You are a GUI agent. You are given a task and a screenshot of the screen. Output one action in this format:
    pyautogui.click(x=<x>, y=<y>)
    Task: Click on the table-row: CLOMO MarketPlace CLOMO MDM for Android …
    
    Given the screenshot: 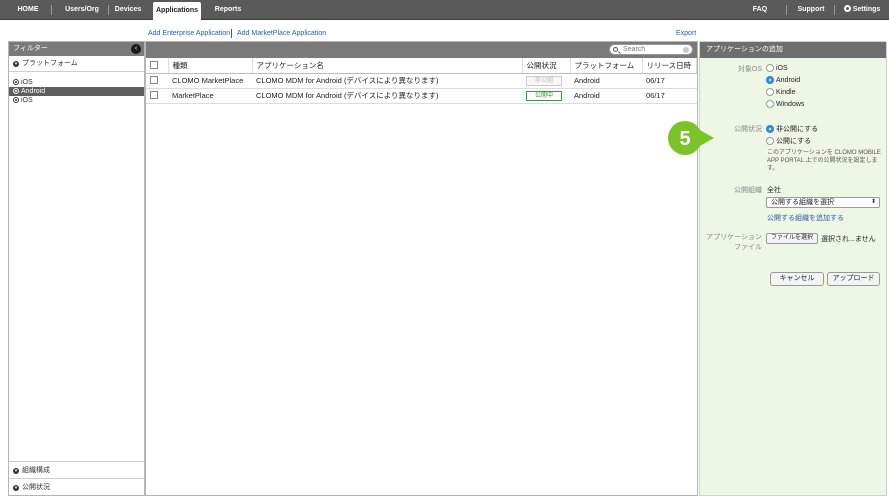 What is the action you would take?
    pyautogui.click(x=421, y=81)
    